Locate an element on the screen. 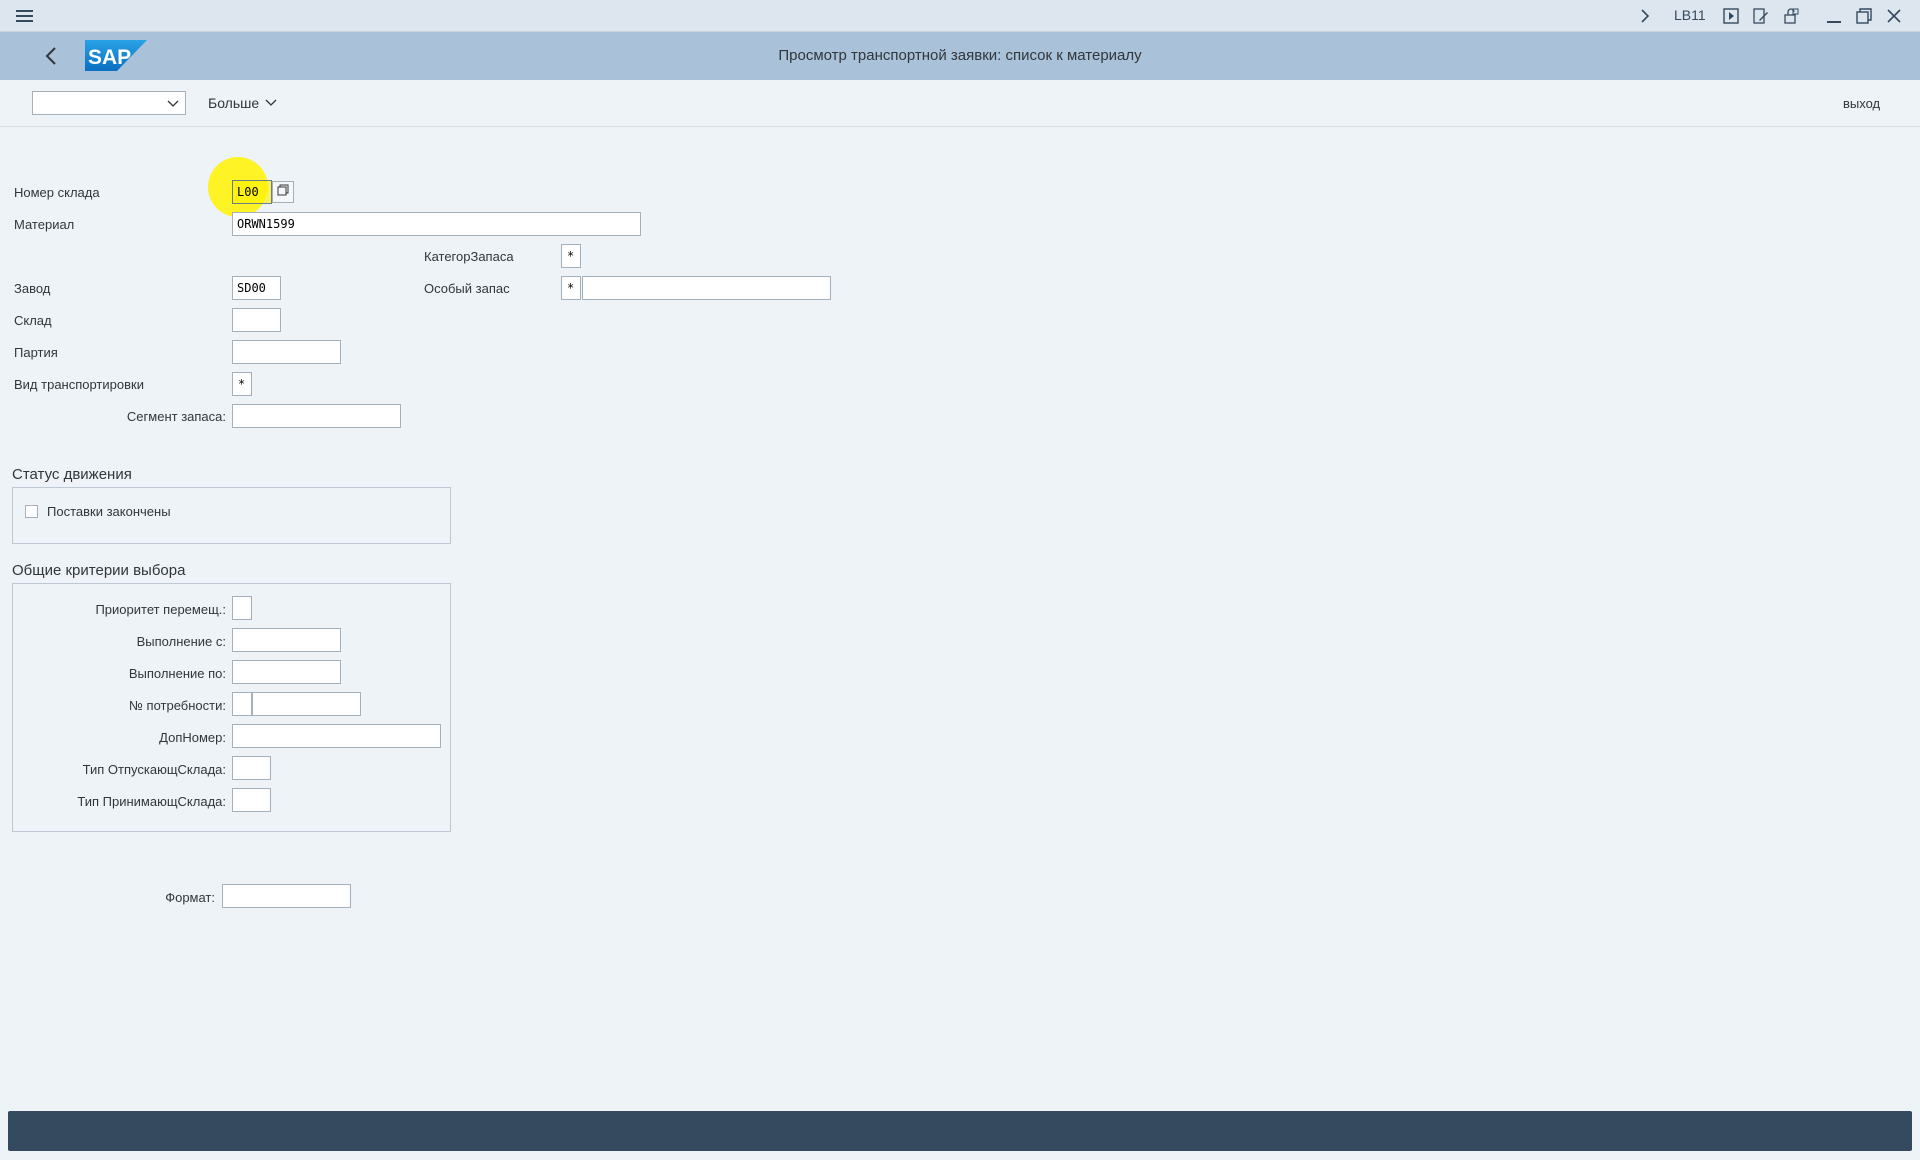 The image size is (1920, 1160). exec-from-label: Выполнение с: is located at coordinates (181, 641).